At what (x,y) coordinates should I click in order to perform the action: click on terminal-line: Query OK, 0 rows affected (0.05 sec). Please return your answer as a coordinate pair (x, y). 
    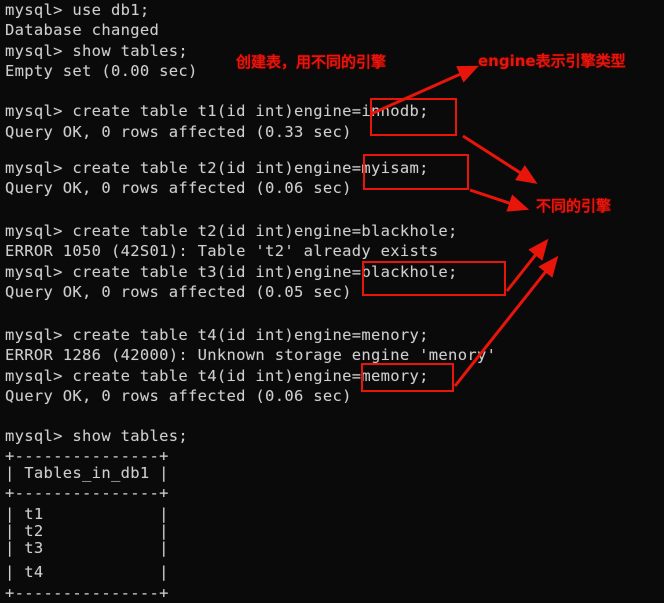
    Looking at the image, I should click on (178, 292).